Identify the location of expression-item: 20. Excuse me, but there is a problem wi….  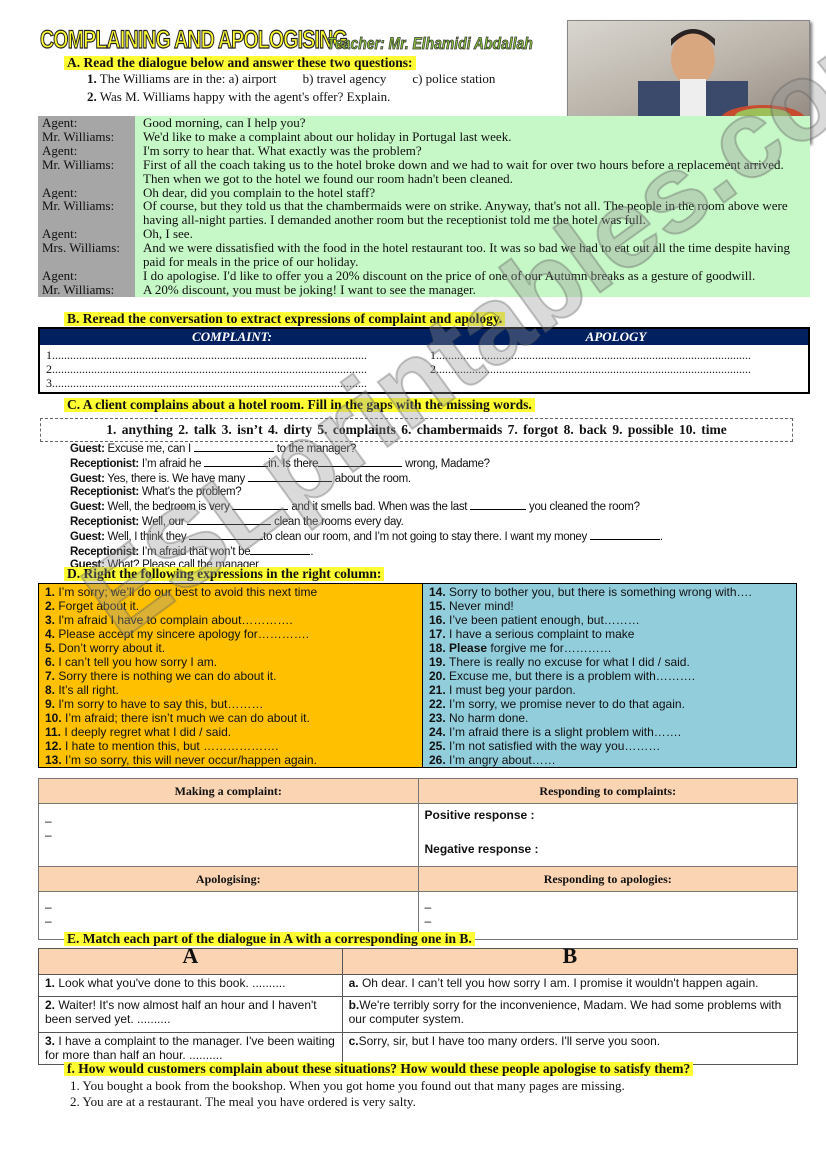
(609, 676).